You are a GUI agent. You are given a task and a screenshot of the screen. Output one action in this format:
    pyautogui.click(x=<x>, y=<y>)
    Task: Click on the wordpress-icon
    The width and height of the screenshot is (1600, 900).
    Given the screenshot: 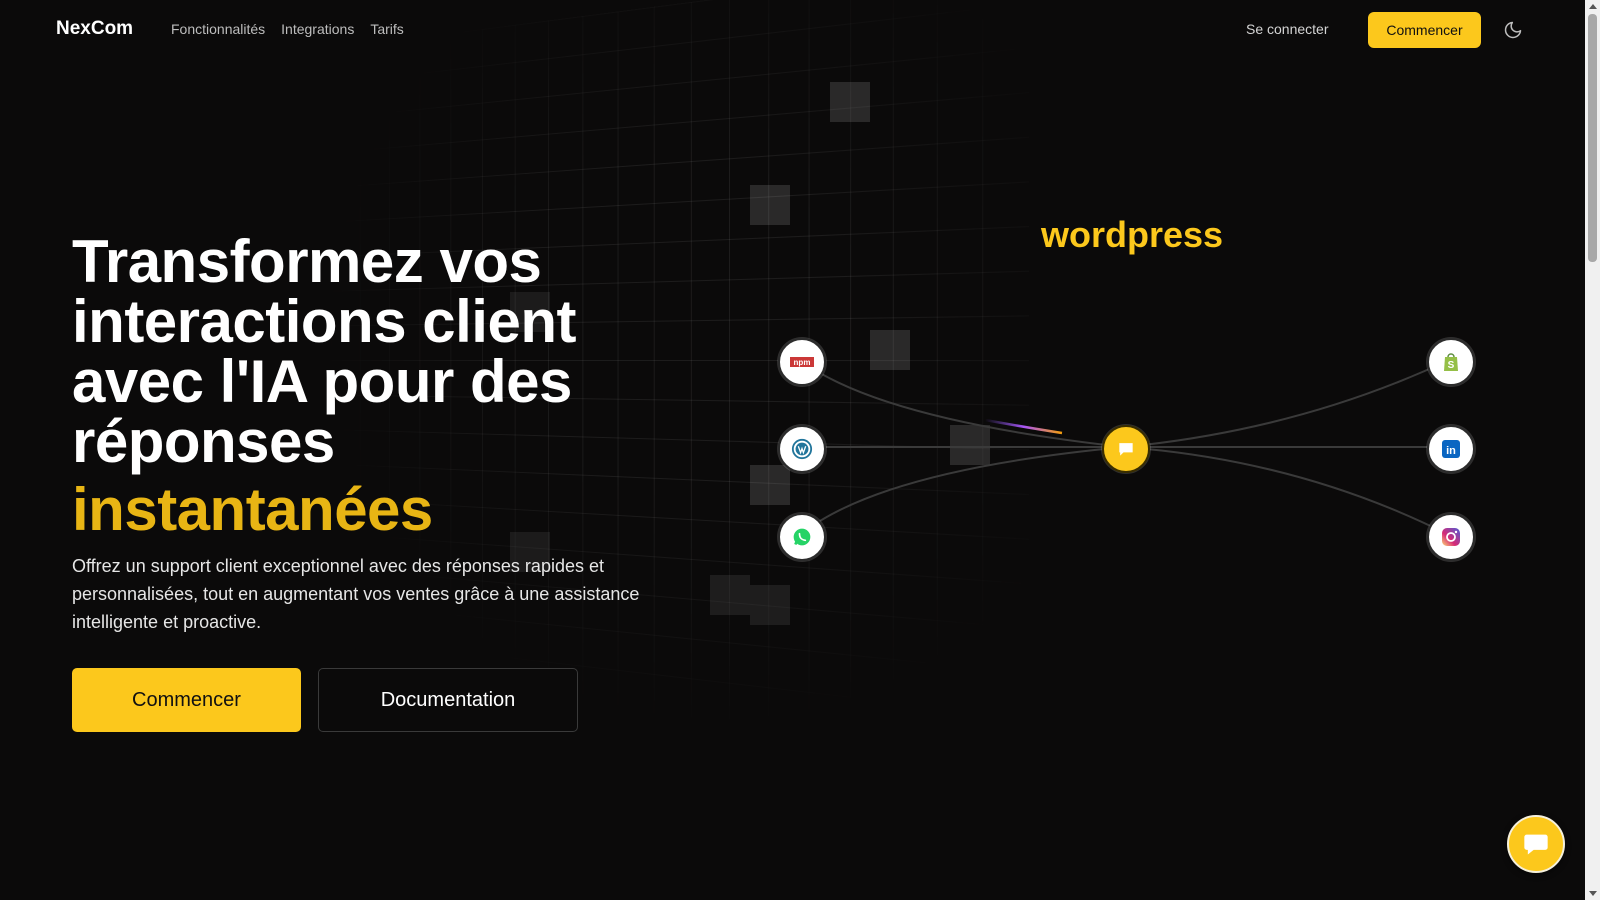 What is the action you would take?
    pyautogui.click(x=802, y=449)
    